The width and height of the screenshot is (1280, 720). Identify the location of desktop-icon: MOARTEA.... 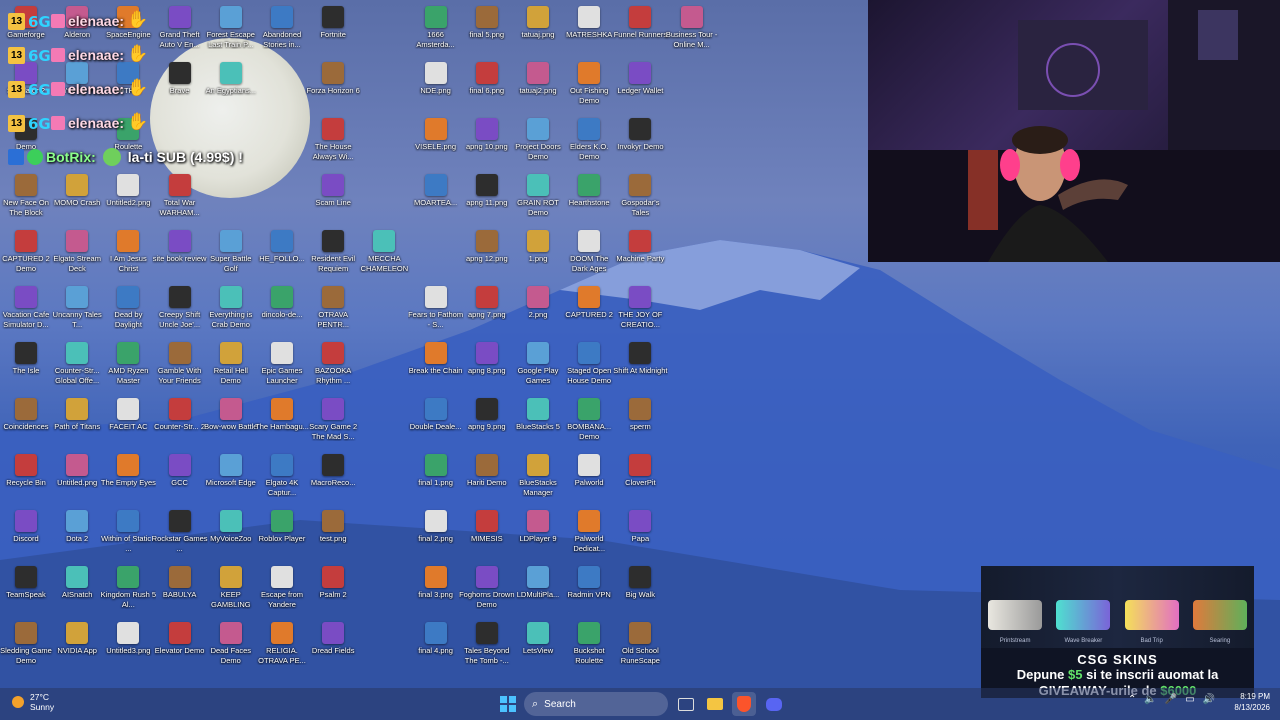
(436, 198).